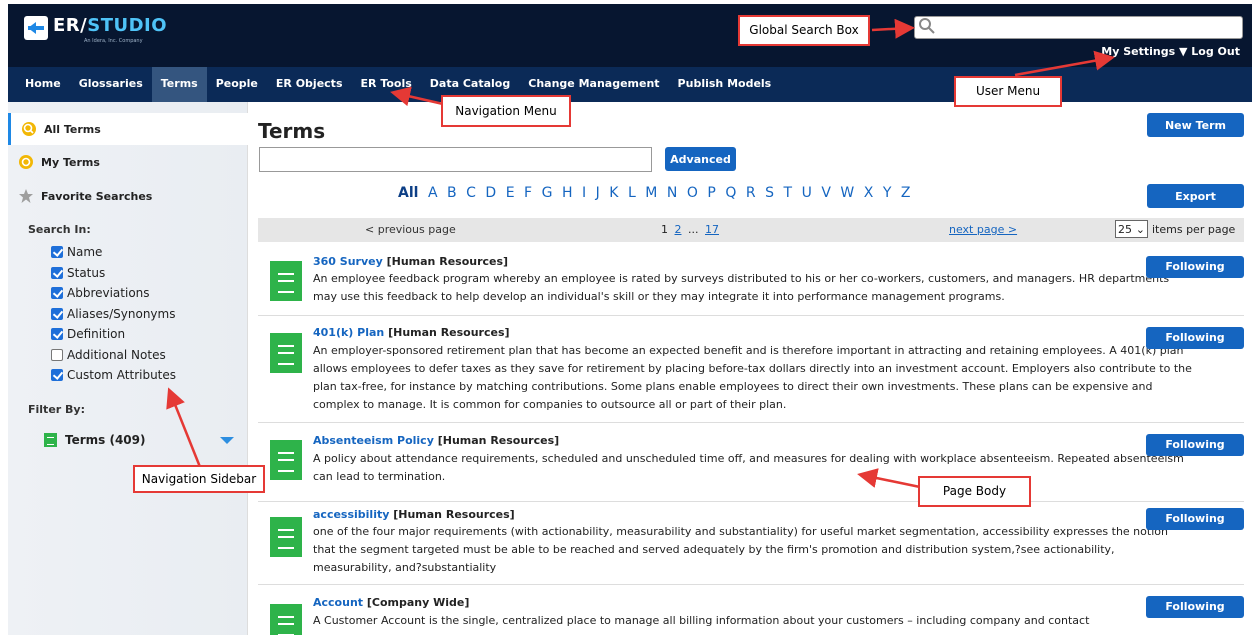 The image size is (1252, 635). I want to click on sidebar-favorite-searches: Favorite Searches, so click(128, 196).